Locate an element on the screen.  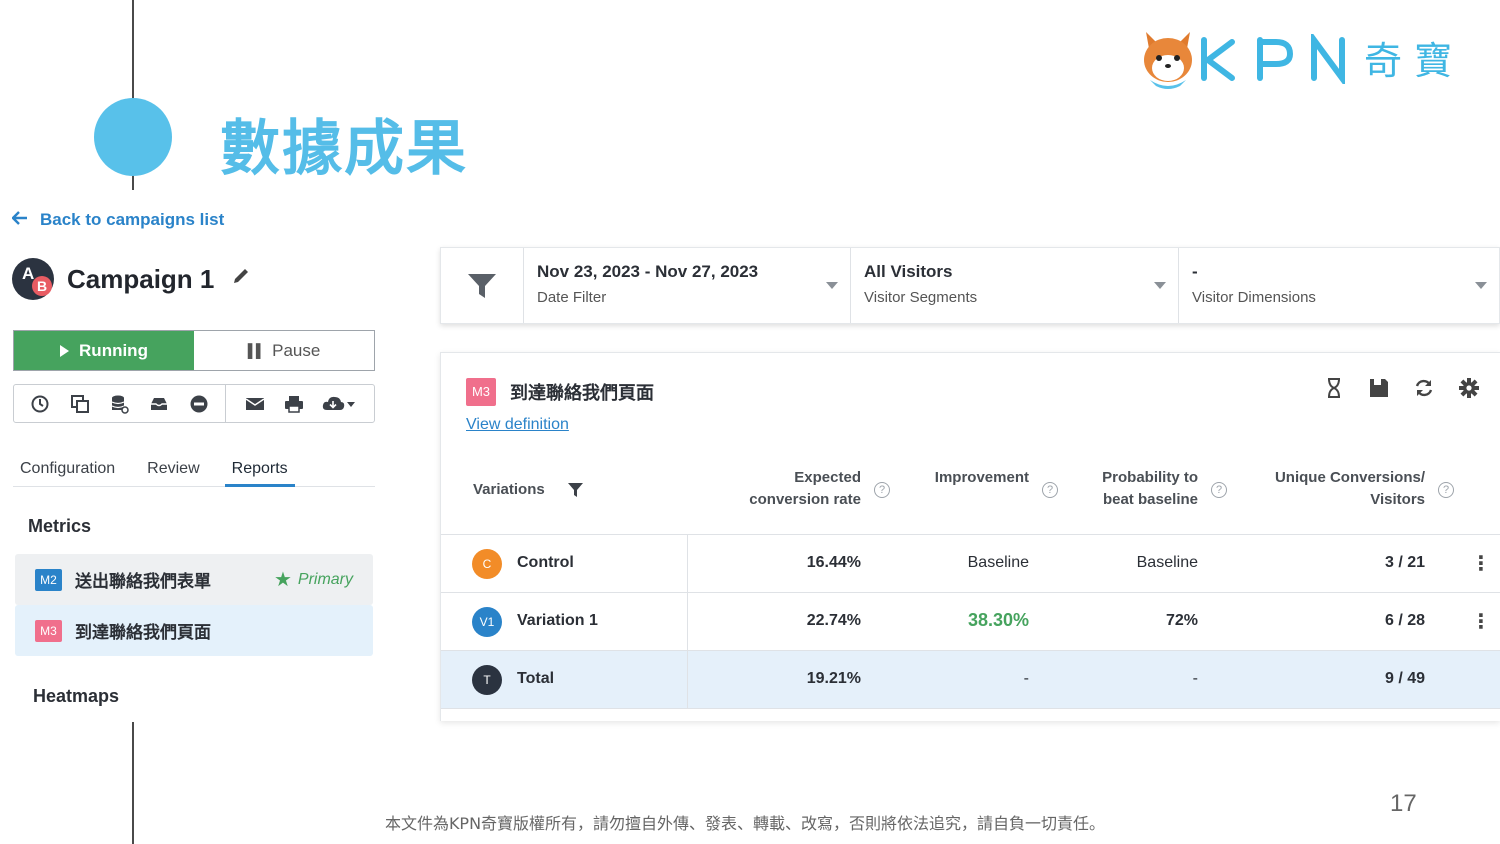
stop-icon is located at coordinates (199, 404).